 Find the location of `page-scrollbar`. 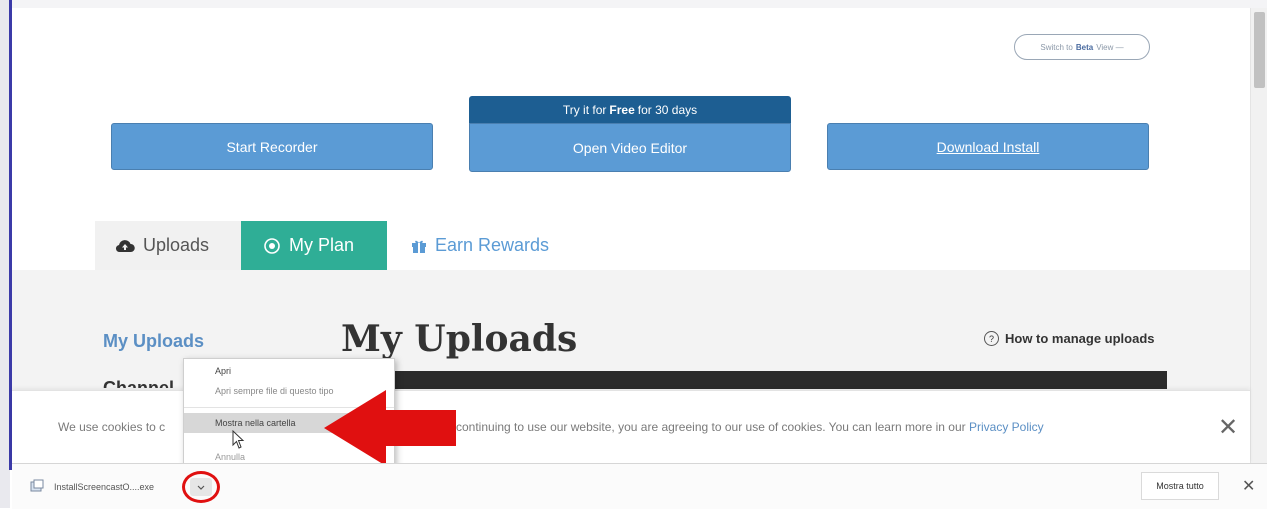

page-scrollbar is located at coordinates (1258, 235).